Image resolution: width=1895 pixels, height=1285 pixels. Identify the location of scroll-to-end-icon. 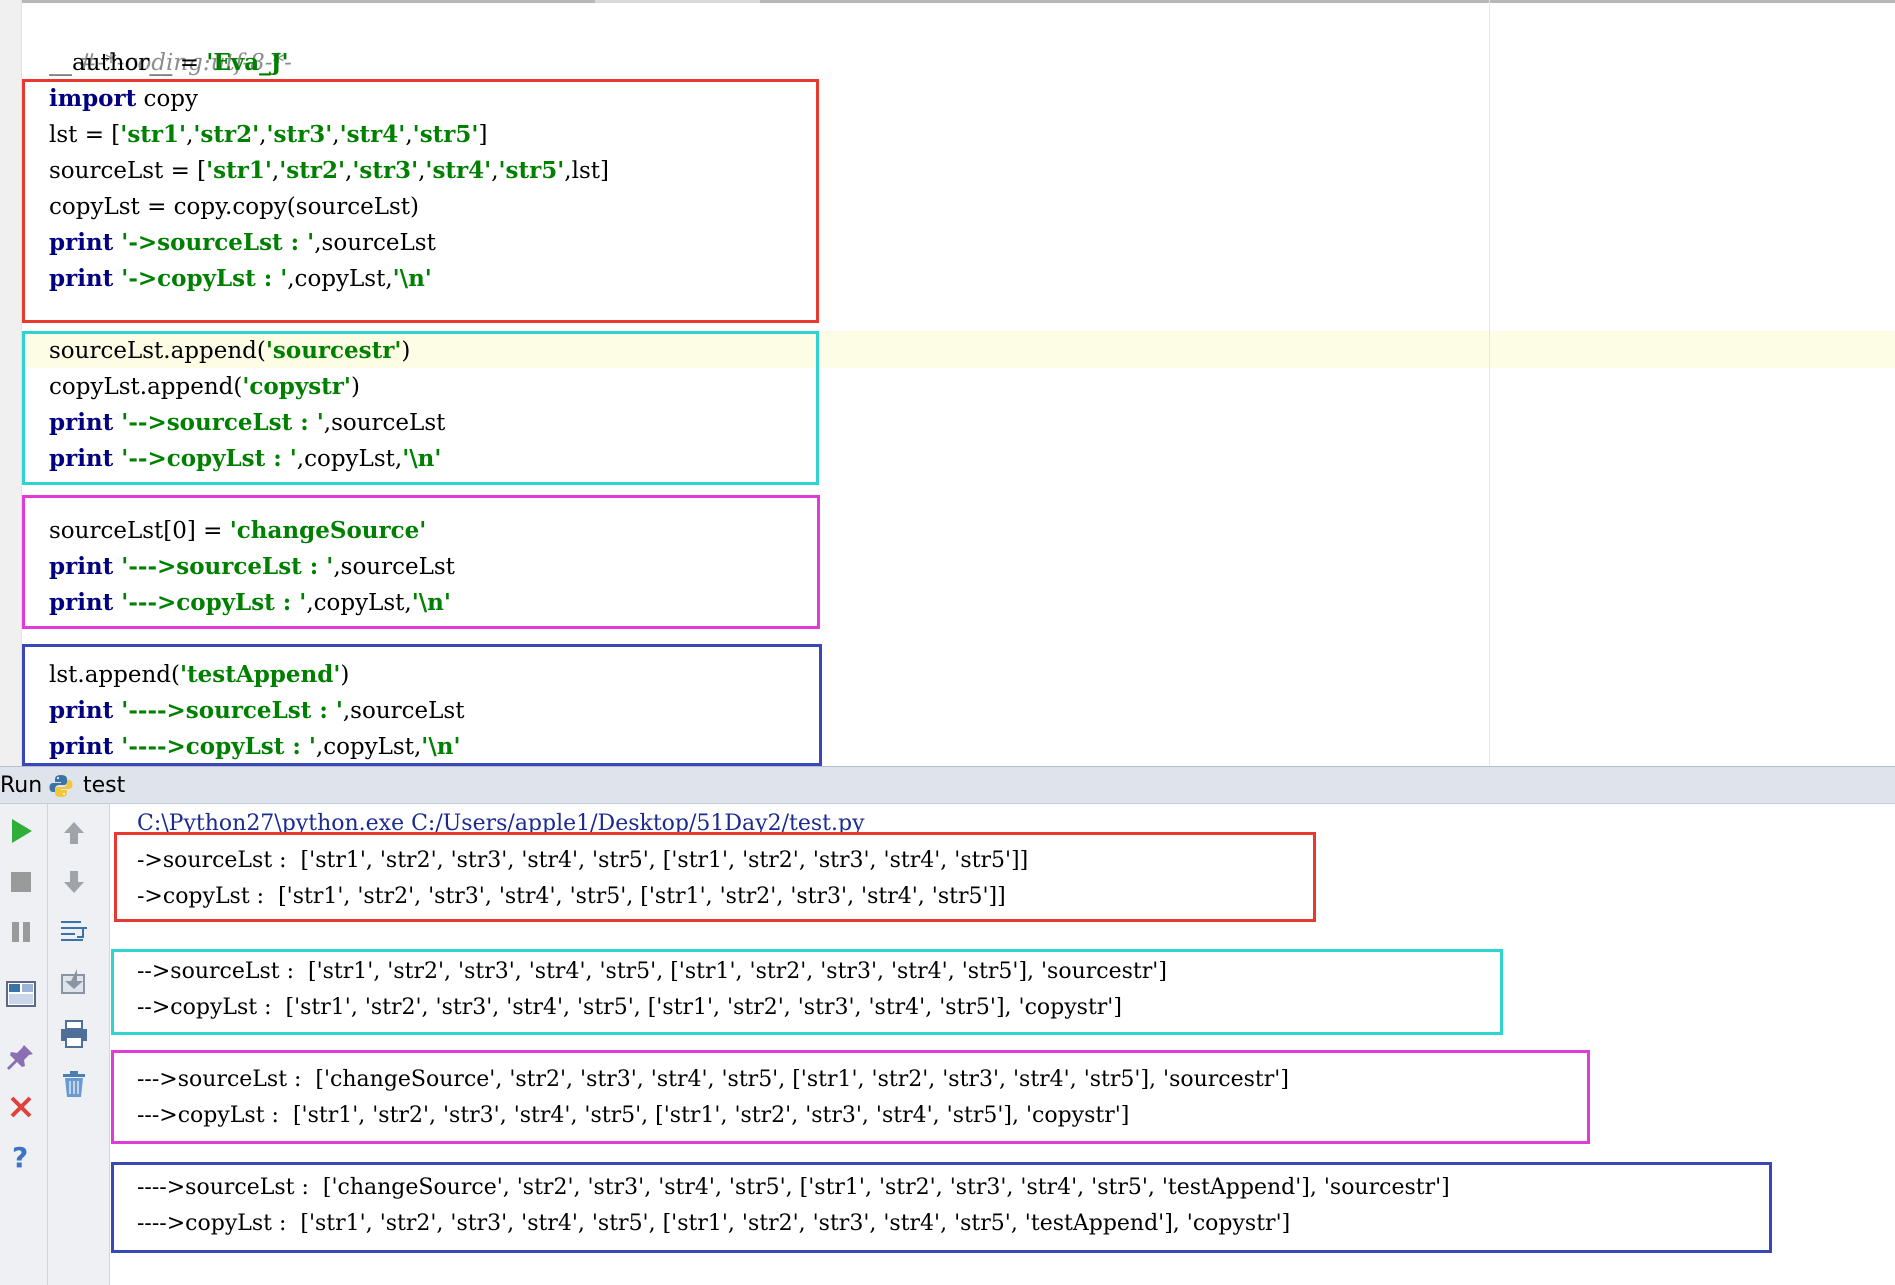
(74, 982).